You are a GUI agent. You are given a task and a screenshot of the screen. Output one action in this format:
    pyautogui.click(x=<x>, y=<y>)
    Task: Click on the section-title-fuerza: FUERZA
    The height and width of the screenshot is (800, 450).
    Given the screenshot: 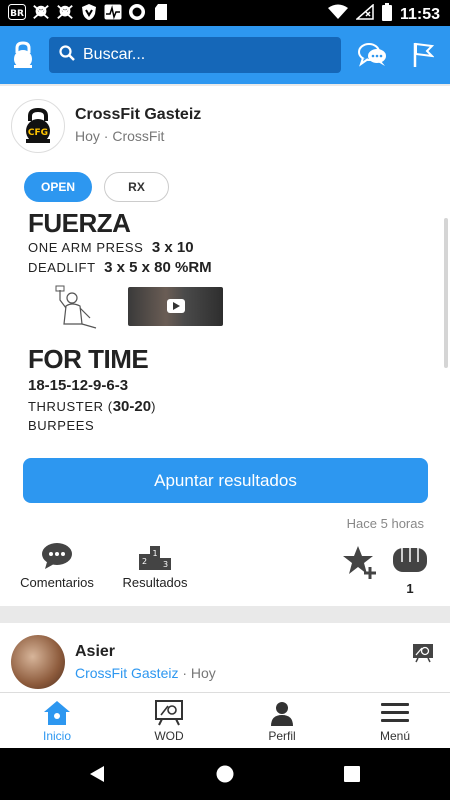 What is the action you would take?
    pyautogui.click(x=79, y=223)
    